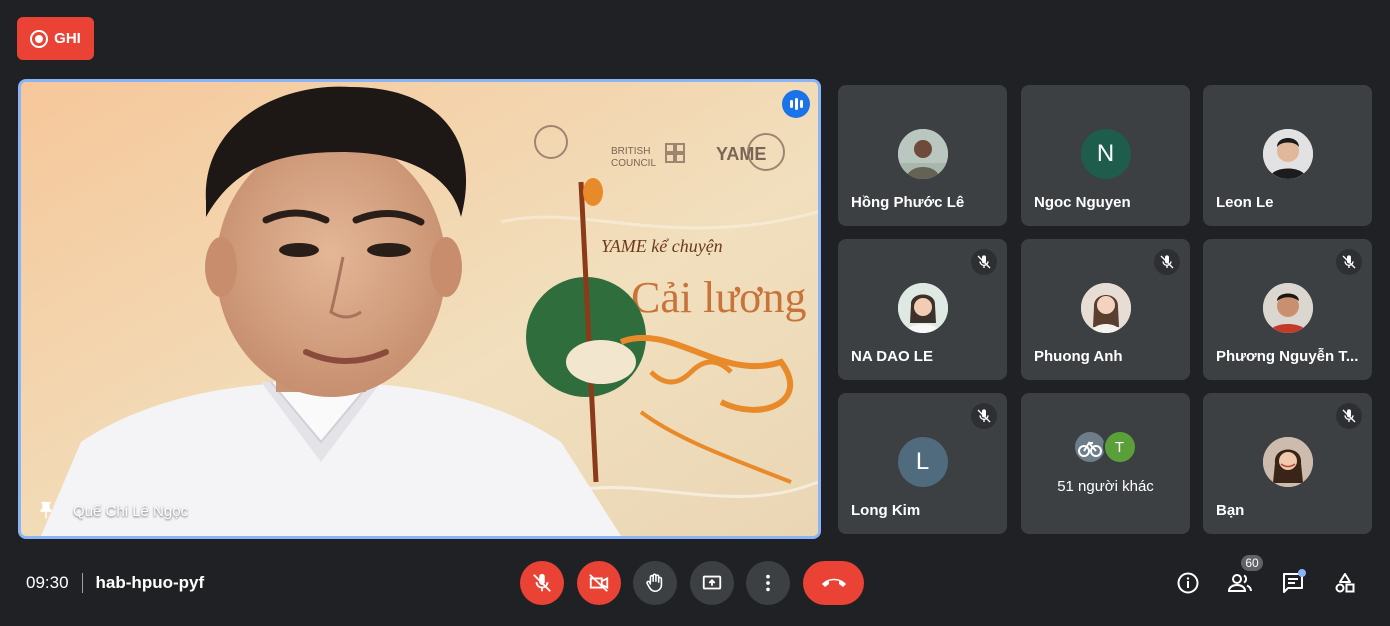 The height and width of the screenshot is (626, 1390). I want to click on participant-tile: Hồng Phước Lê, so click(922, 155).